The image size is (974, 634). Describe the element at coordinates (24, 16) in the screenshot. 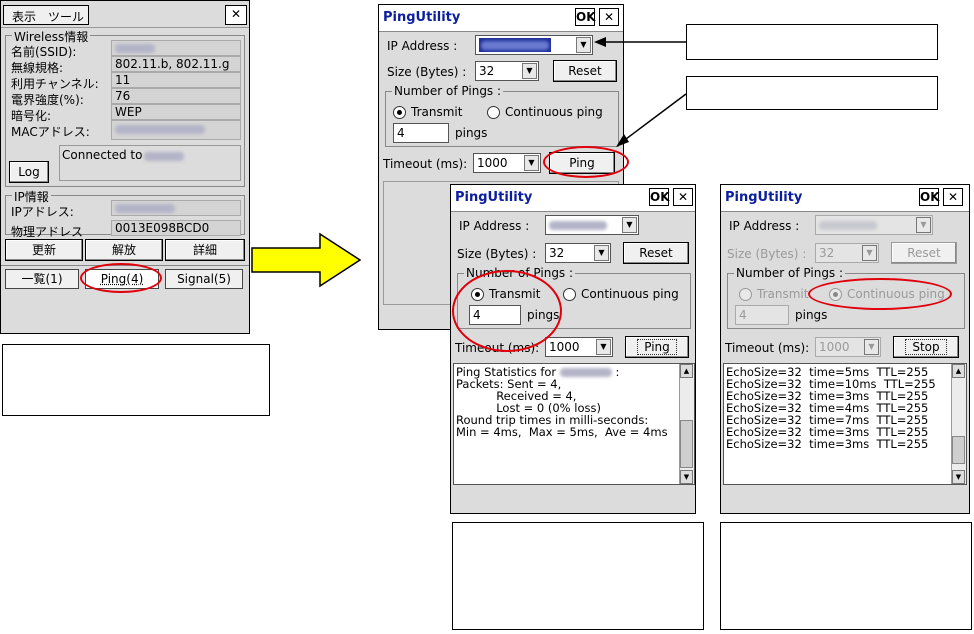

I see `menu-view: 表示` at that location.